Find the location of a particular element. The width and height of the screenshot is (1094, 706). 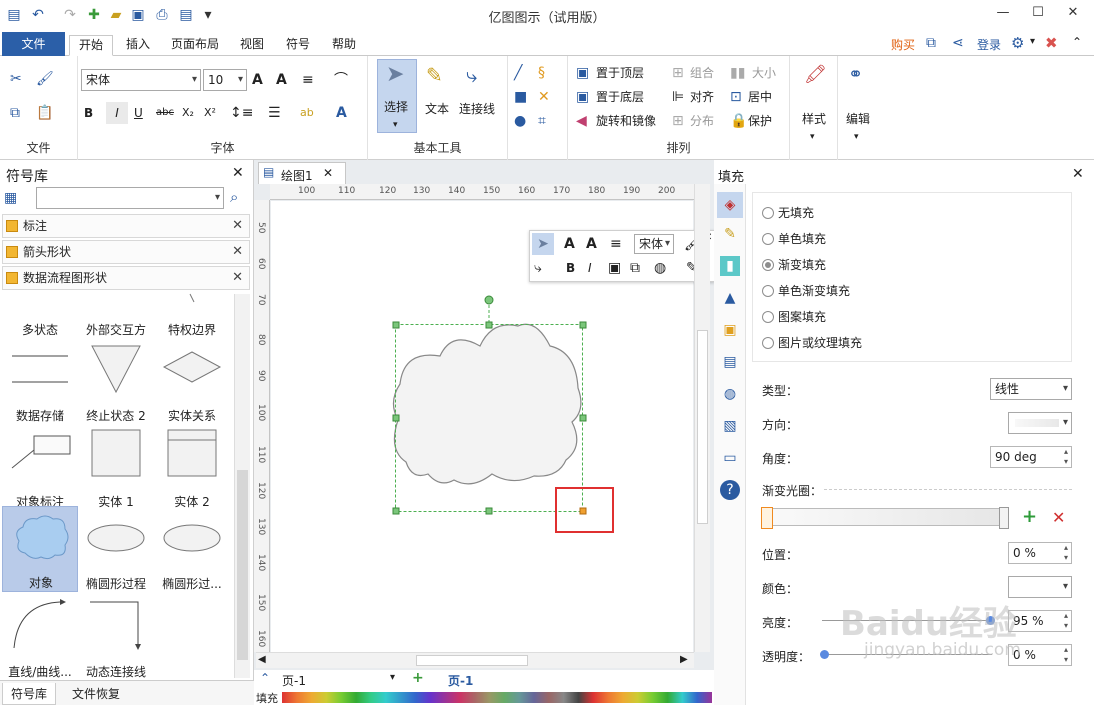

angle-input: 90 deg is located at coordinates (1031, 457).